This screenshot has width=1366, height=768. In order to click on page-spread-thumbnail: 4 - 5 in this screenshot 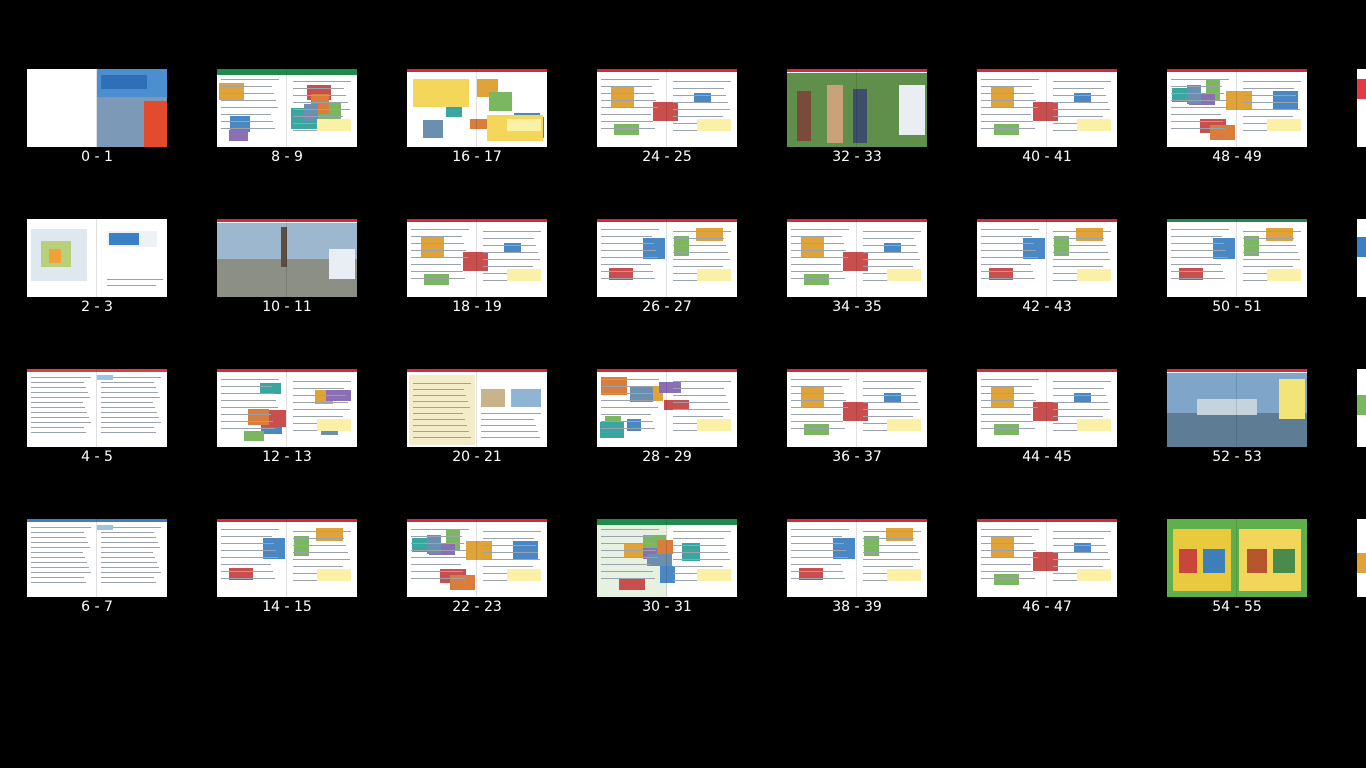, I will do `click(97, 419)`.